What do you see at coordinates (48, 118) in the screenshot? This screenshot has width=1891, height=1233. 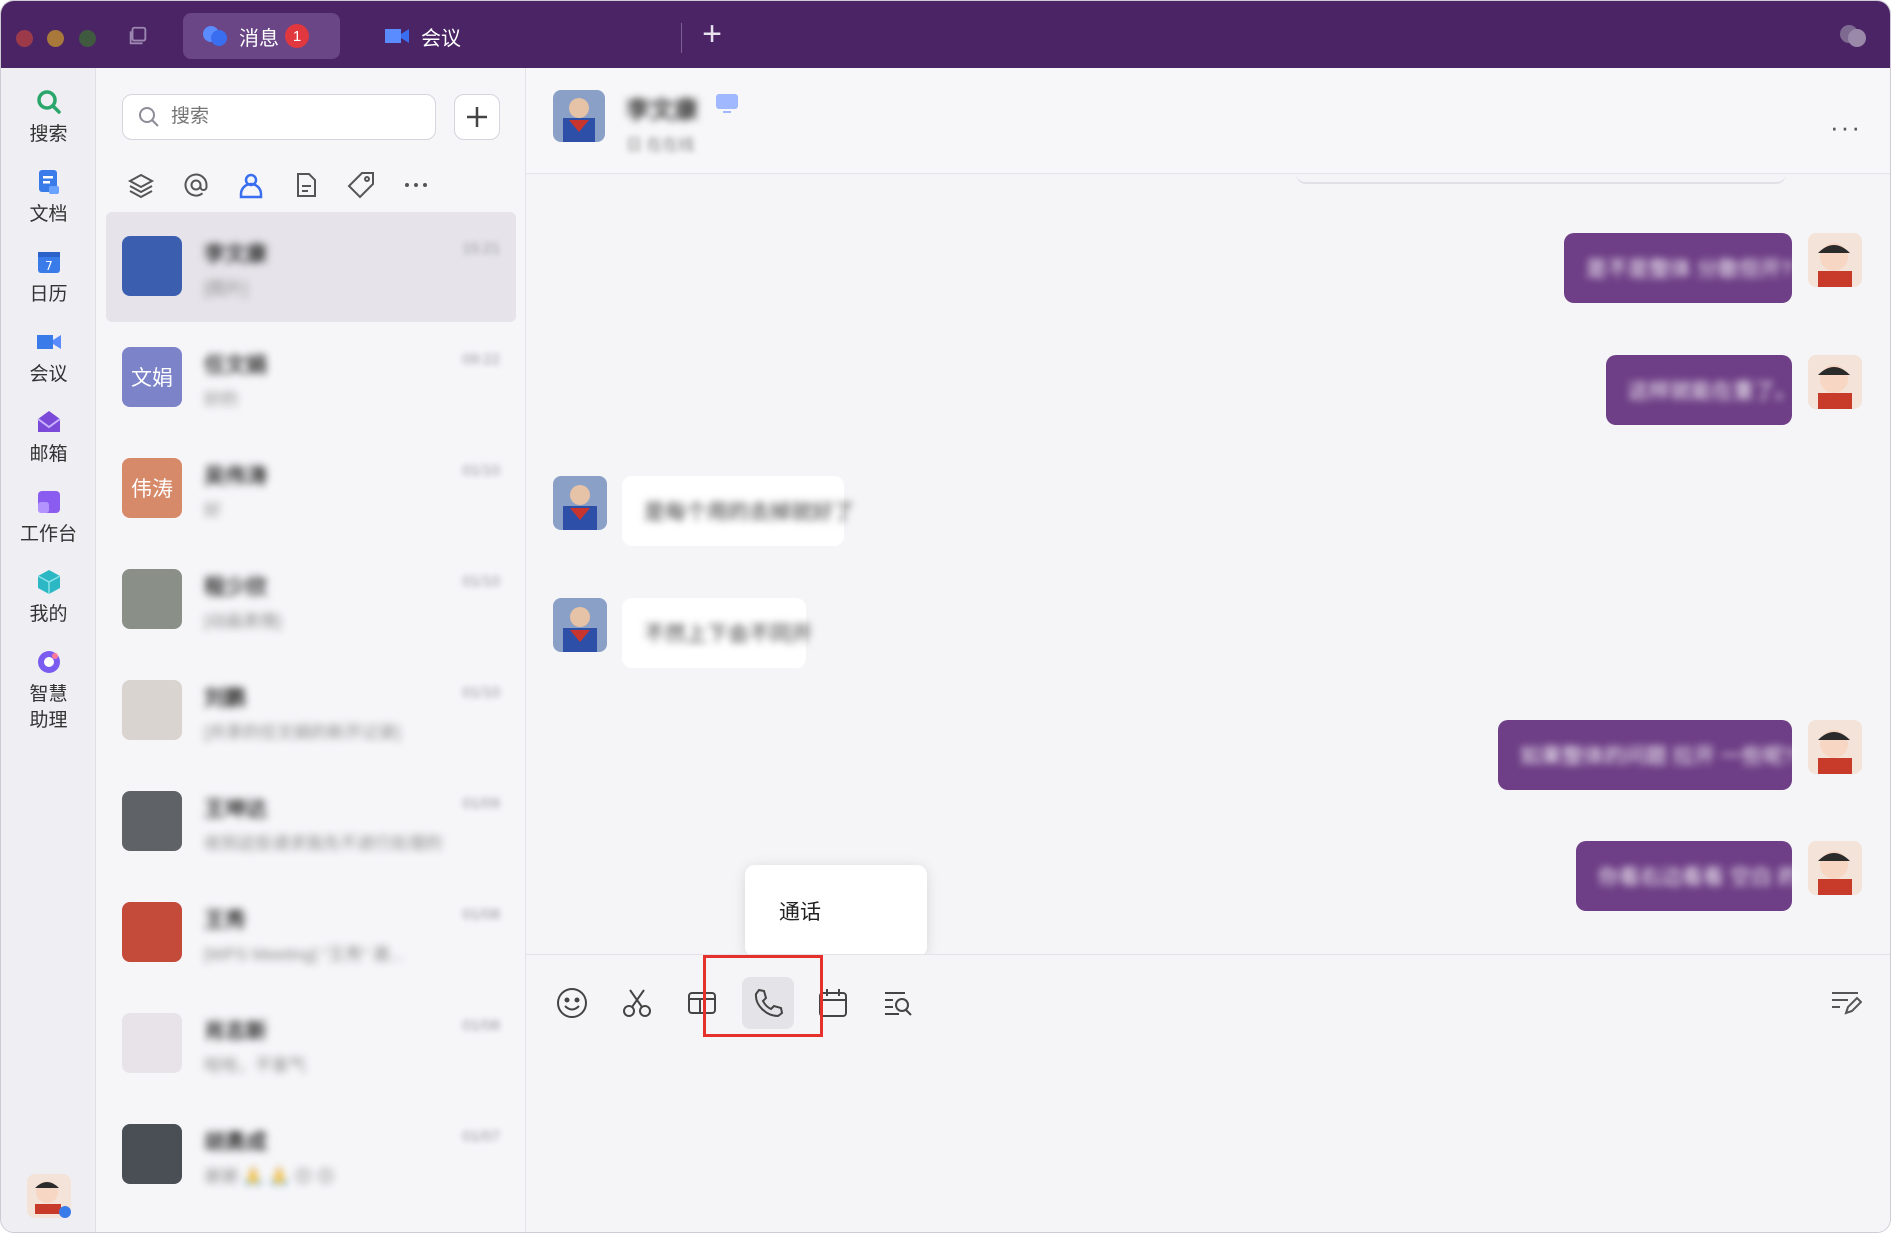 I see `rail-item-search: 搜索` at bounding box center [48, 118].